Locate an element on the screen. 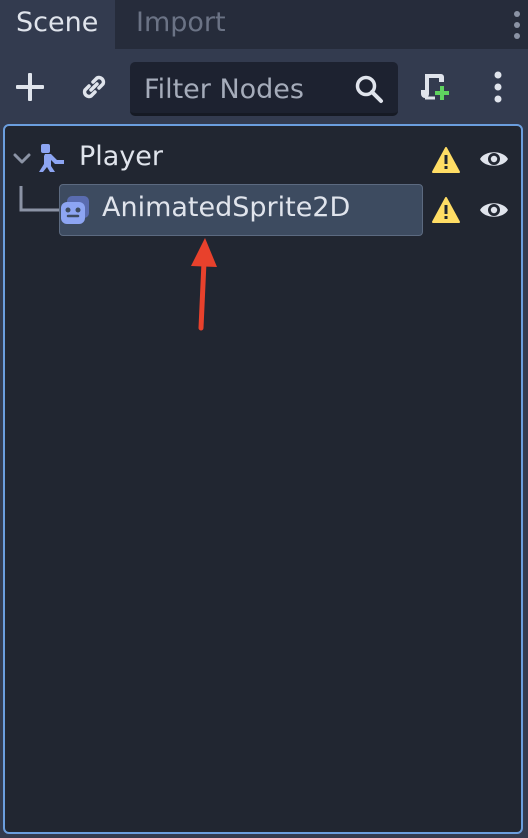  animated-sprite-icon is located at coordinates (75, 210).